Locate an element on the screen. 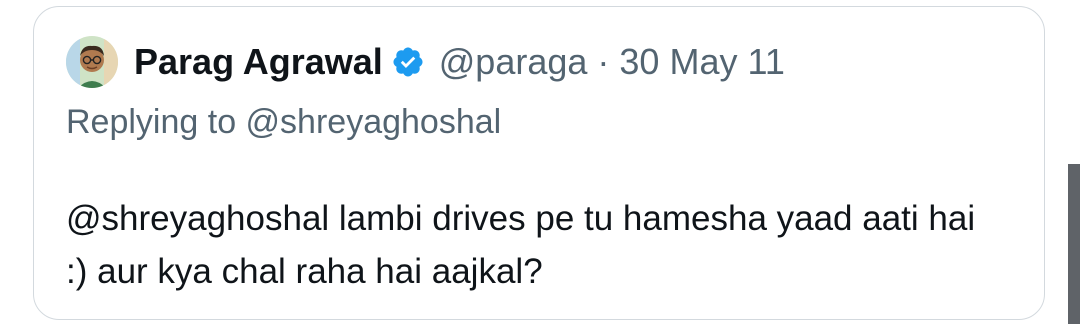  author-name: Parag Agrawal is located at coordinates (258, 62).